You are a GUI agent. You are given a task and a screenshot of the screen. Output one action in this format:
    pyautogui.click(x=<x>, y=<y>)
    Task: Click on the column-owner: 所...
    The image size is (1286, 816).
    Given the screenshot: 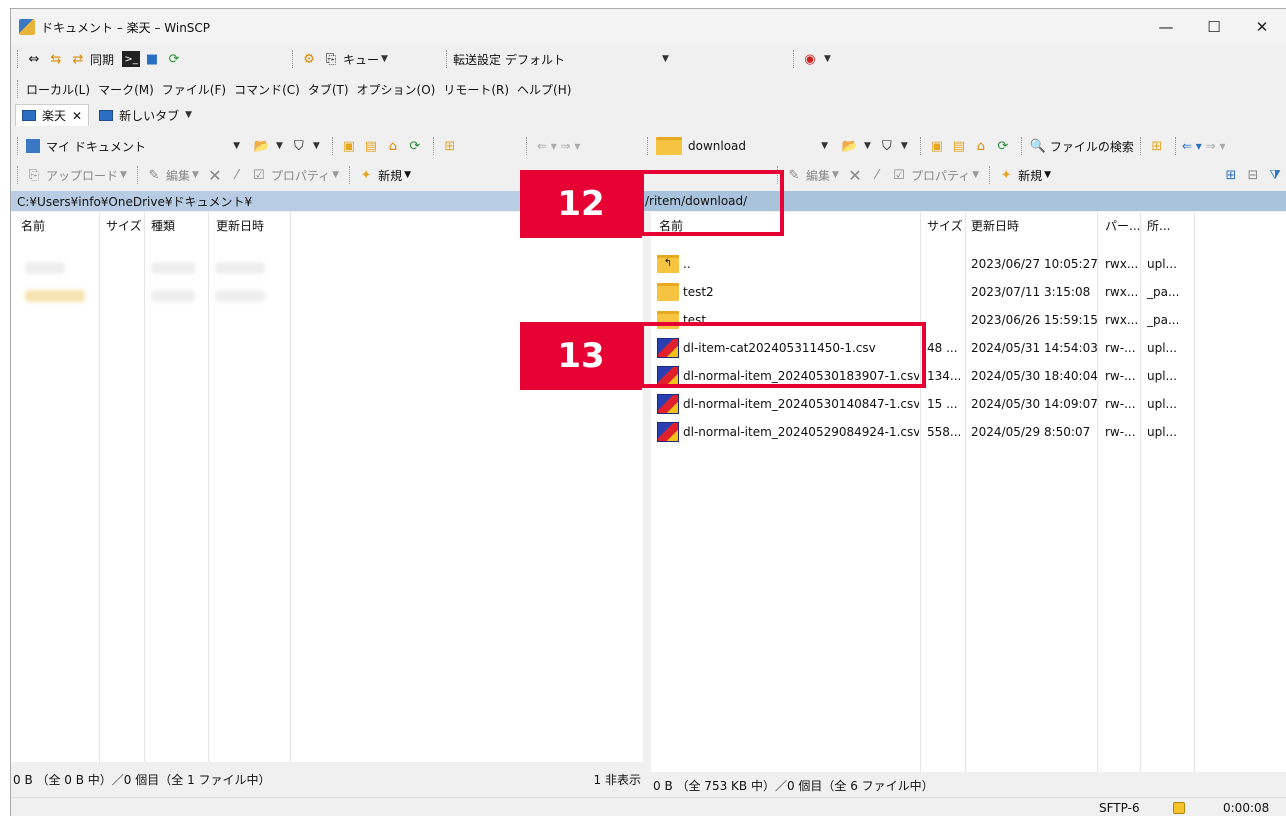 What is the action you would take?
    pyautogui.click(x=1158, y=225)
    